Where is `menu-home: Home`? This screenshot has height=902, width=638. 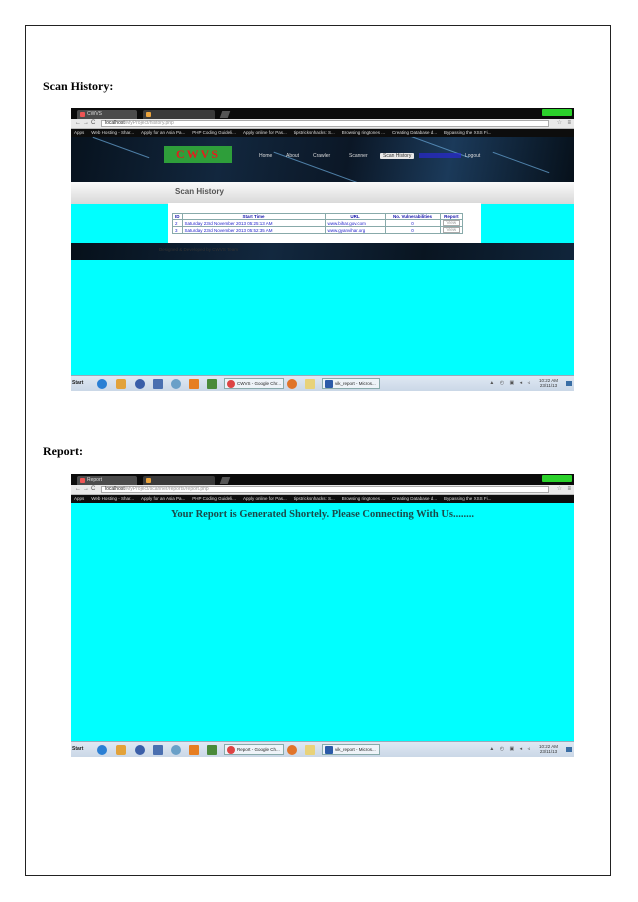
menu-home: Home is located at coordinates (265, 156).